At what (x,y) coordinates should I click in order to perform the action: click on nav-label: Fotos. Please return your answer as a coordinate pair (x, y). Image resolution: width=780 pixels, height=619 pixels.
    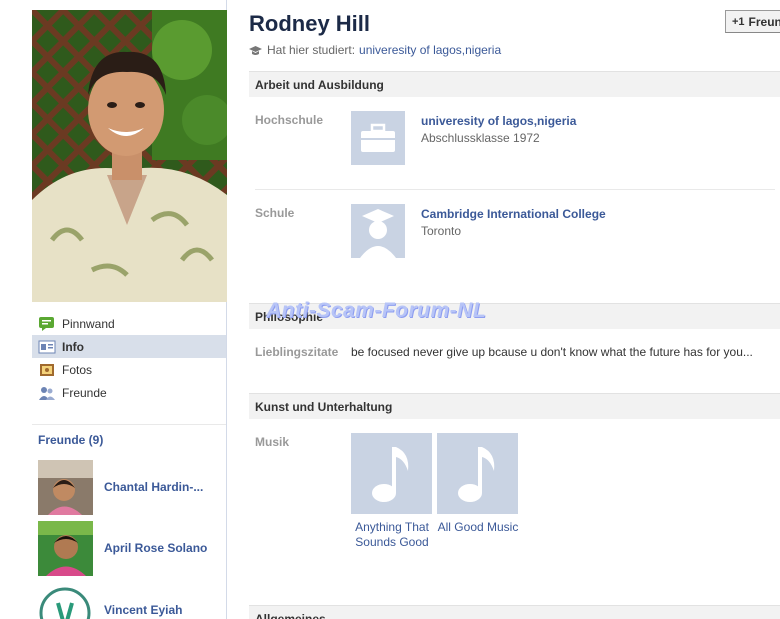
    Looking at the image, I should click on (77, 369).